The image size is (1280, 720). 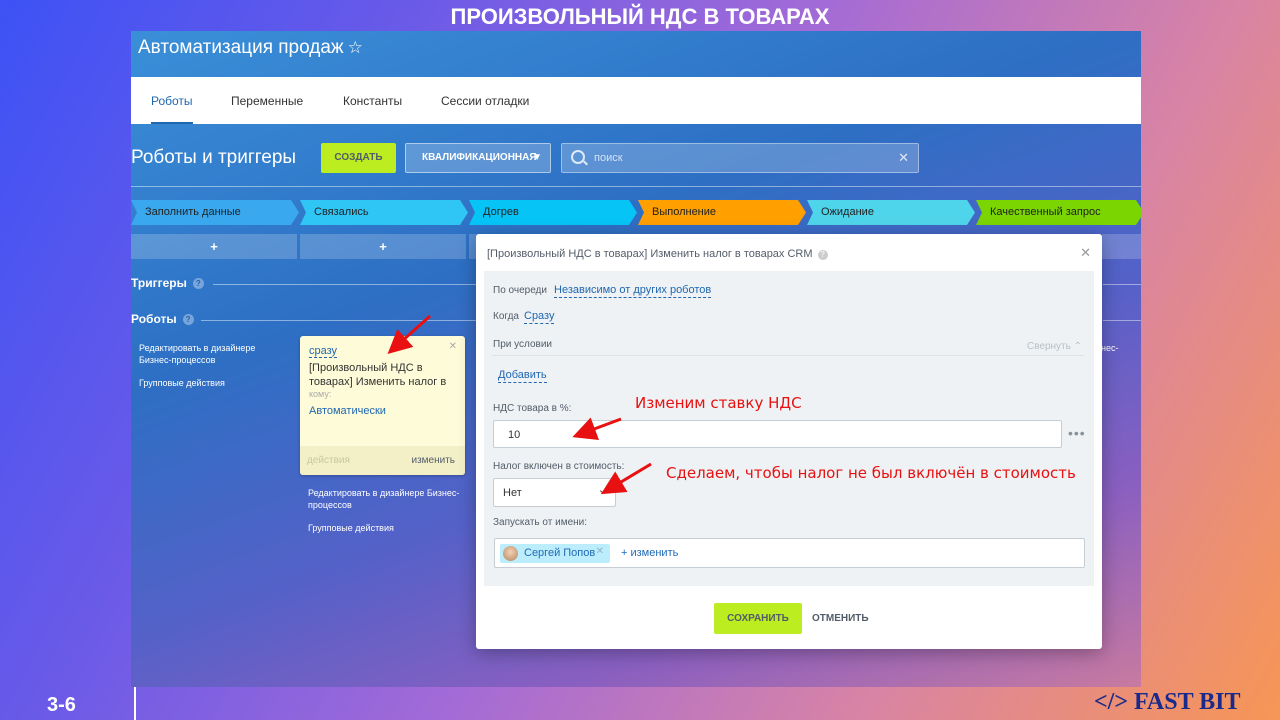 I want to click on tab-variables: Переменные, so click(x=267, y=100).